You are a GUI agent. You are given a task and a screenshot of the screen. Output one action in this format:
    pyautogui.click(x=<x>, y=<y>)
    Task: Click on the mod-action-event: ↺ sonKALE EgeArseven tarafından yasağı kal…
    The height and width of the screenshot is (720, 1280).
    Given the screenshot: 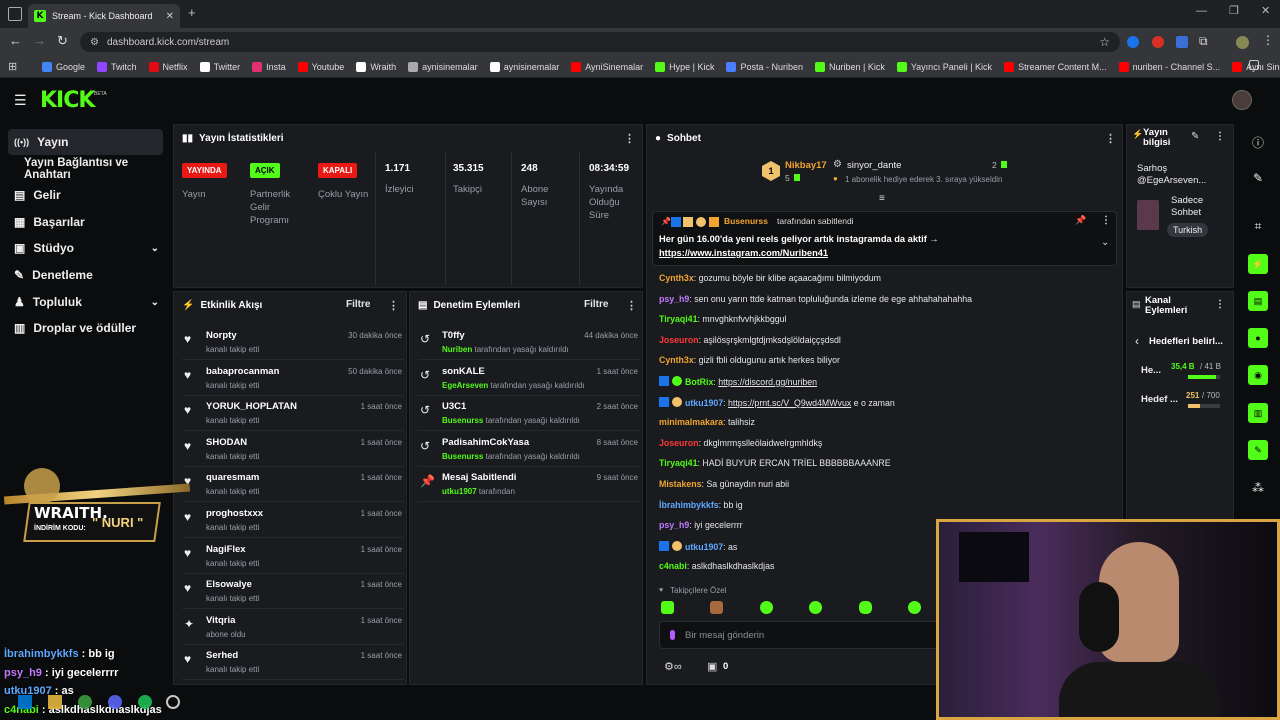 What is the action you would take?
    pyautogui.click(x=529, y=379)
    